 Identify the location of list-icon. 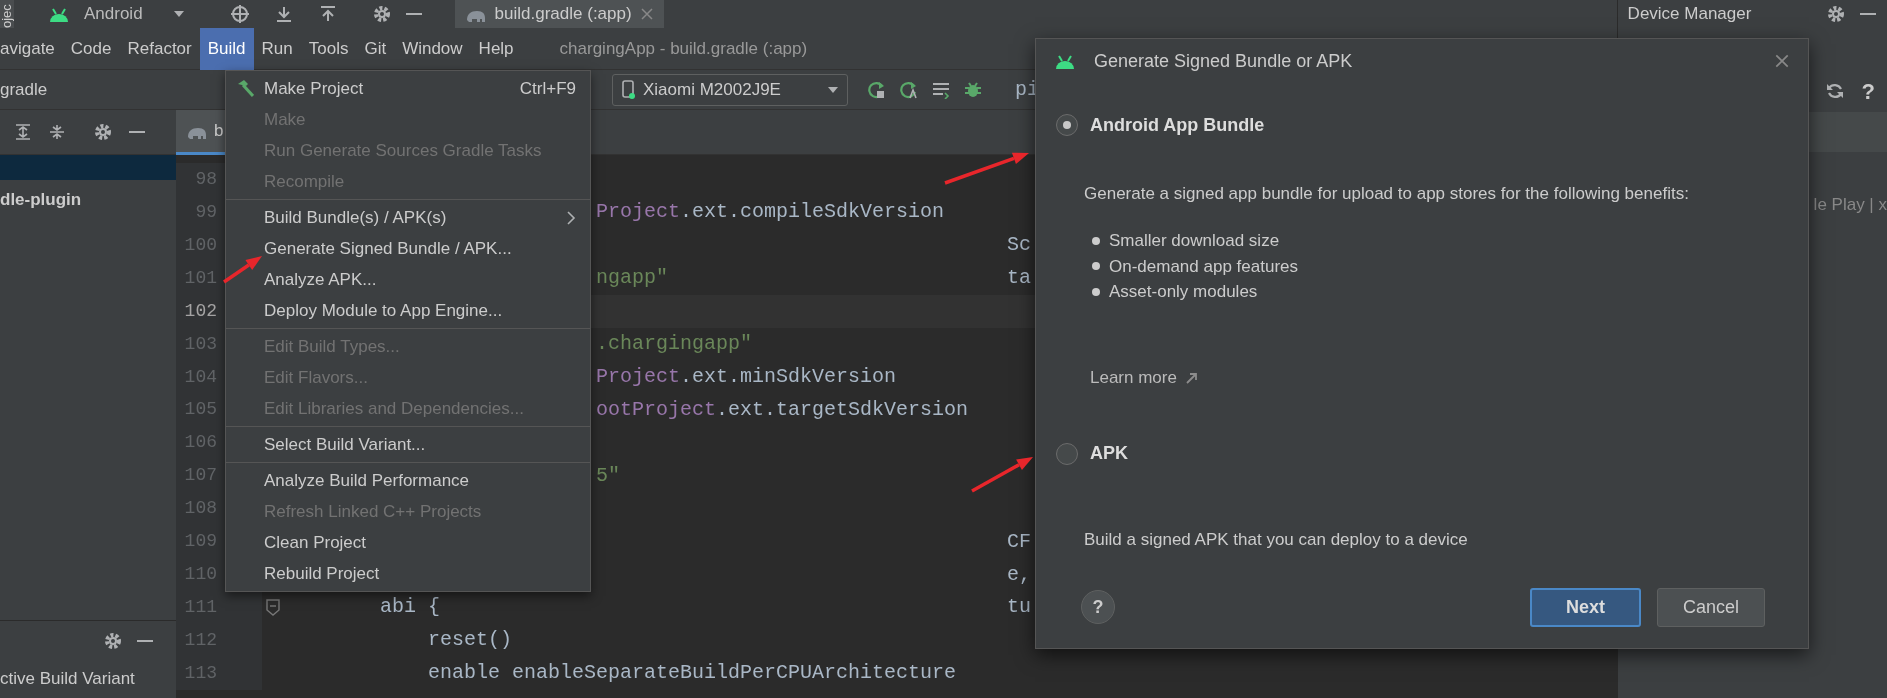
(941, 89).